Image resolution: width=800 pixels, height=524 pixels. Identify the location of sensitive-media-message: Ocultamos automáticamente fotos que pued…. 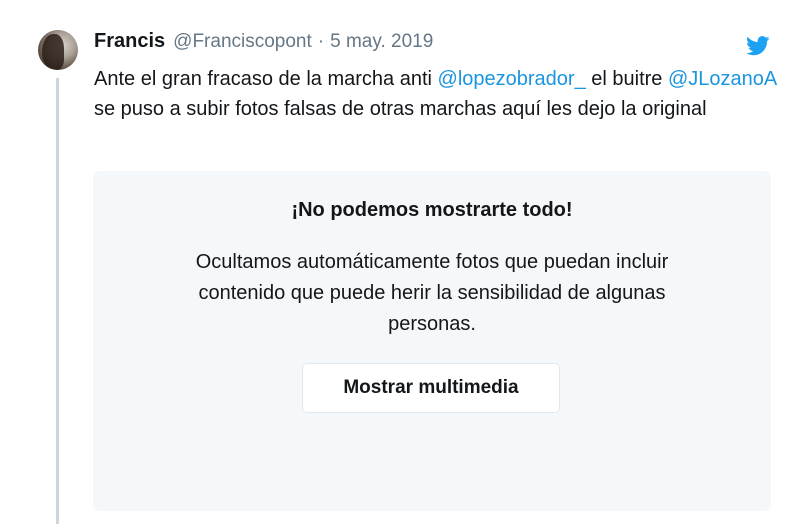
(432, 293).